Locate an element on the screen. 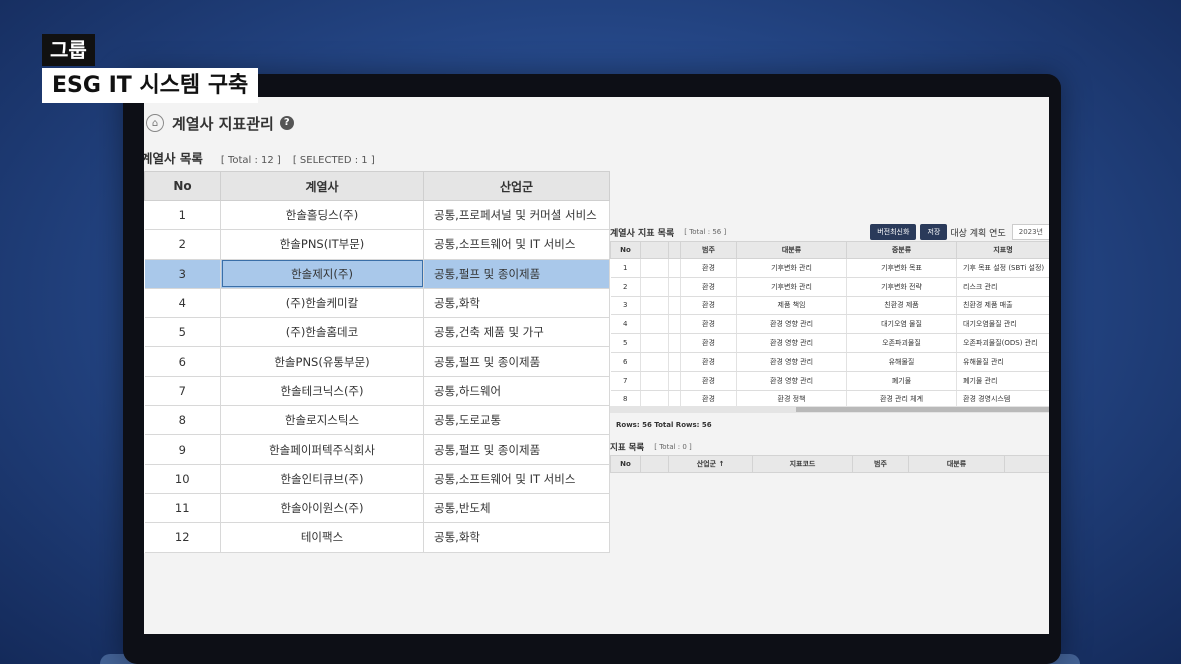  table-row: 6 환경 환경 영향 관리 유해물질 유해물질 관리 is located at coordinates (829, 362).